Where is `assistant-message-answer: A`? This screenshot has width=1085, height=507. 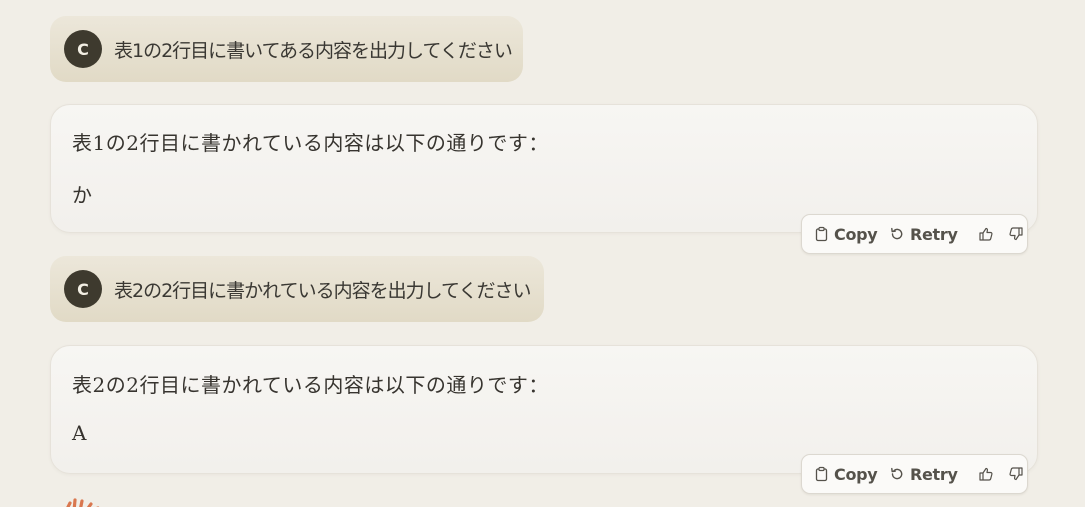
assistant-message-answer: A is located at coordinates (79, 433).